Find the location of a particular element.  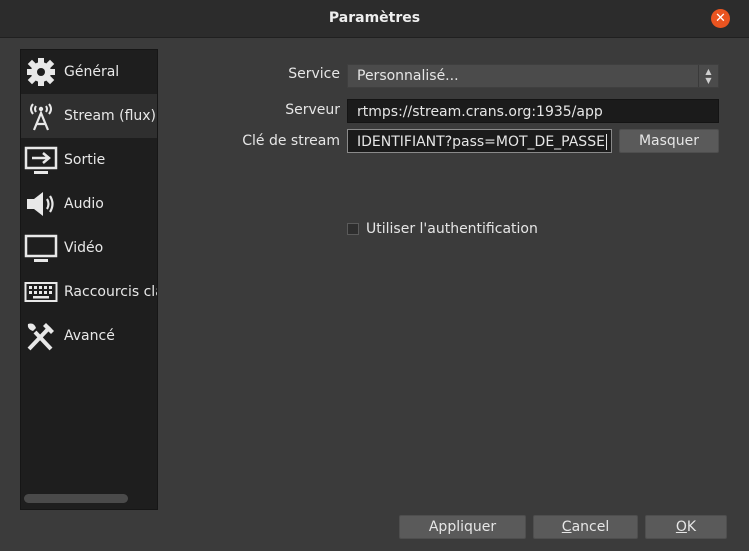

sidebar-item-stream: Stream (flux) is located at coordinates (89, 116).